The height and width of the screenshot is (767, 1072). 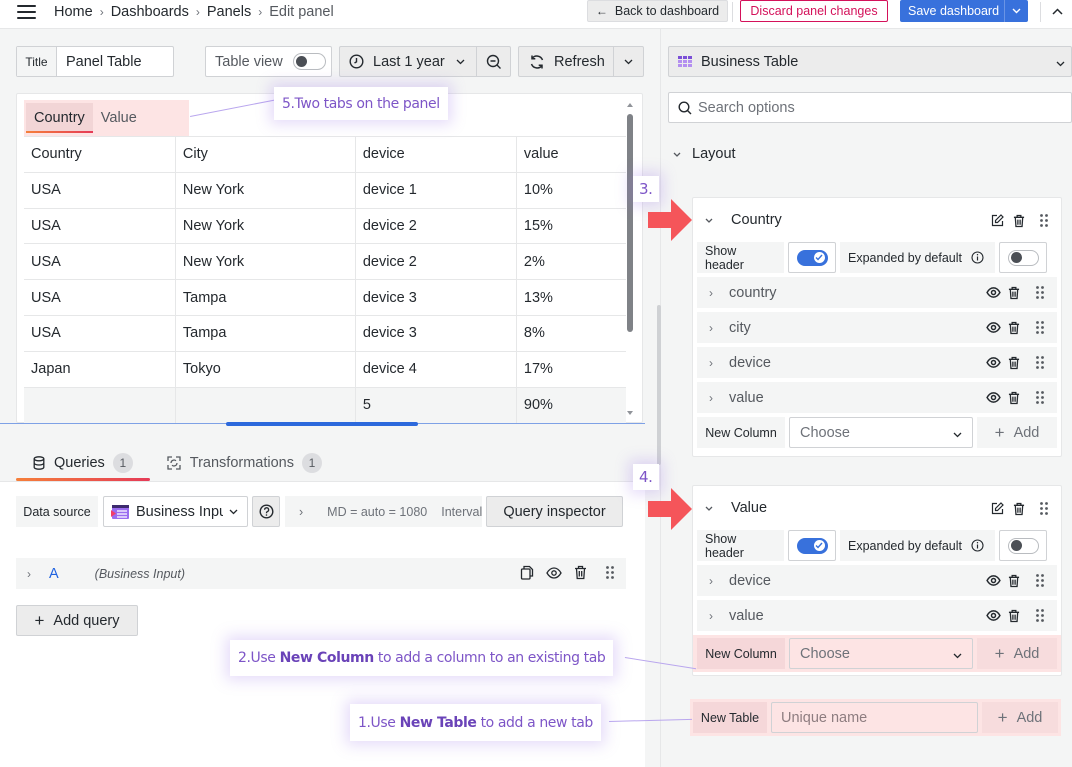 I want to click on field-row-country: › country, so click(x=877, y=292).